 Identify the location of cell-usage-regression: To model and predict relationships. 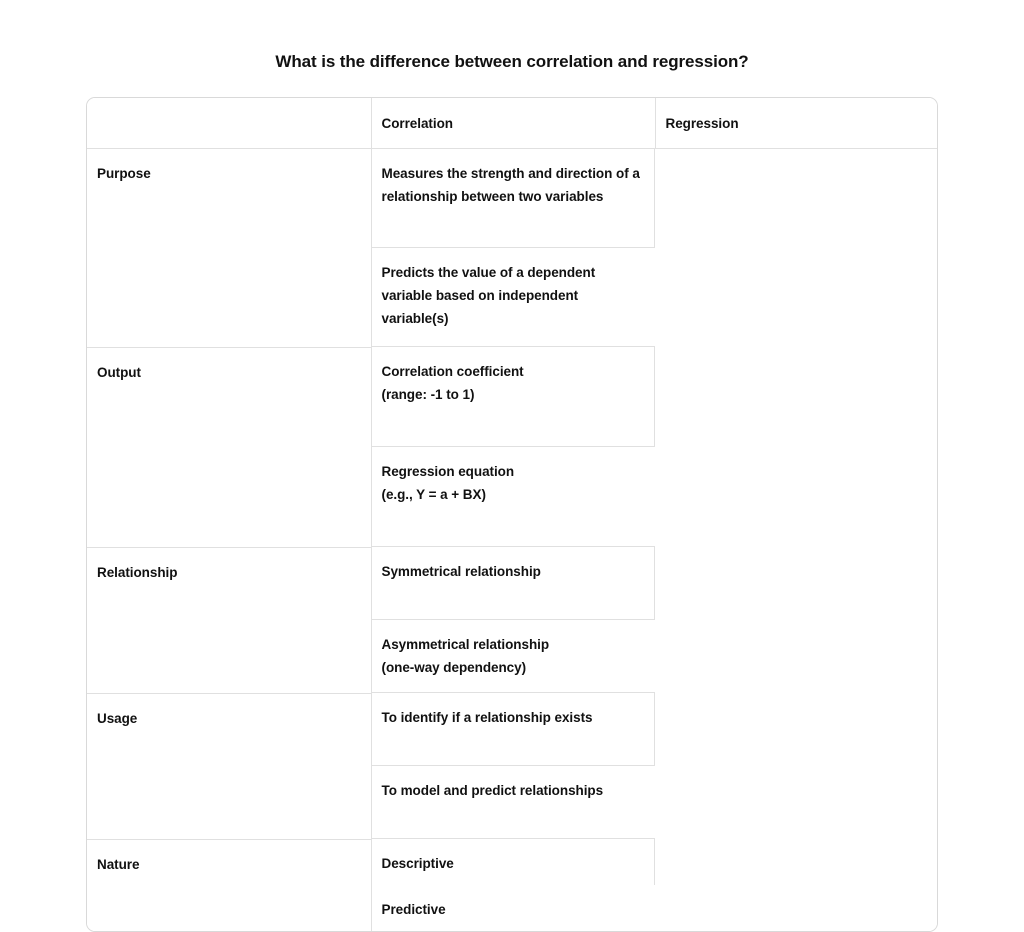
(513, 802).